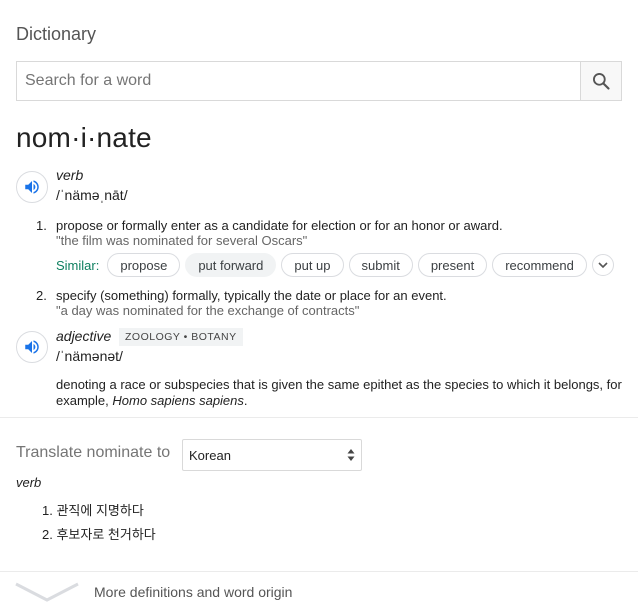 Image resolution: width=638 pixels, height=612 pixels. Describe the element at coordinates (89, 356) in the screenshot. I see `phonetic-adjective: /ˈnämənət/` at that location.